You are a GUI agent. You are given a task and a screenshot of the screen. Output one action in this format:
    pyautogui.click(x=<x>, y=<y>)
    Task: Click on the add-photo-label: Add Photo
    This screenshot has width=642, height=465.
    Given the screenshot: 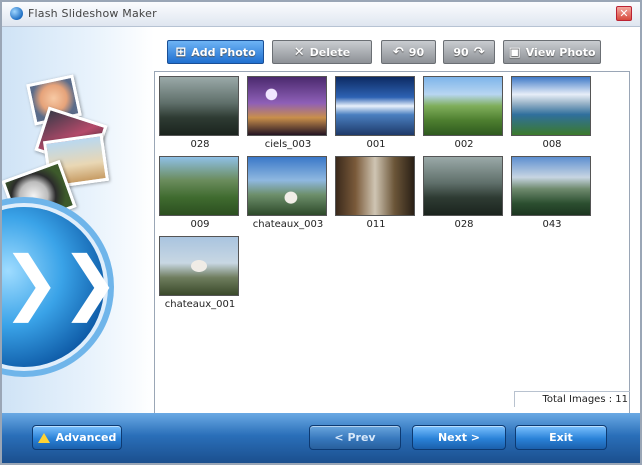 What is the action you would take?
    pyautogui.click(x=223, y=52)
    